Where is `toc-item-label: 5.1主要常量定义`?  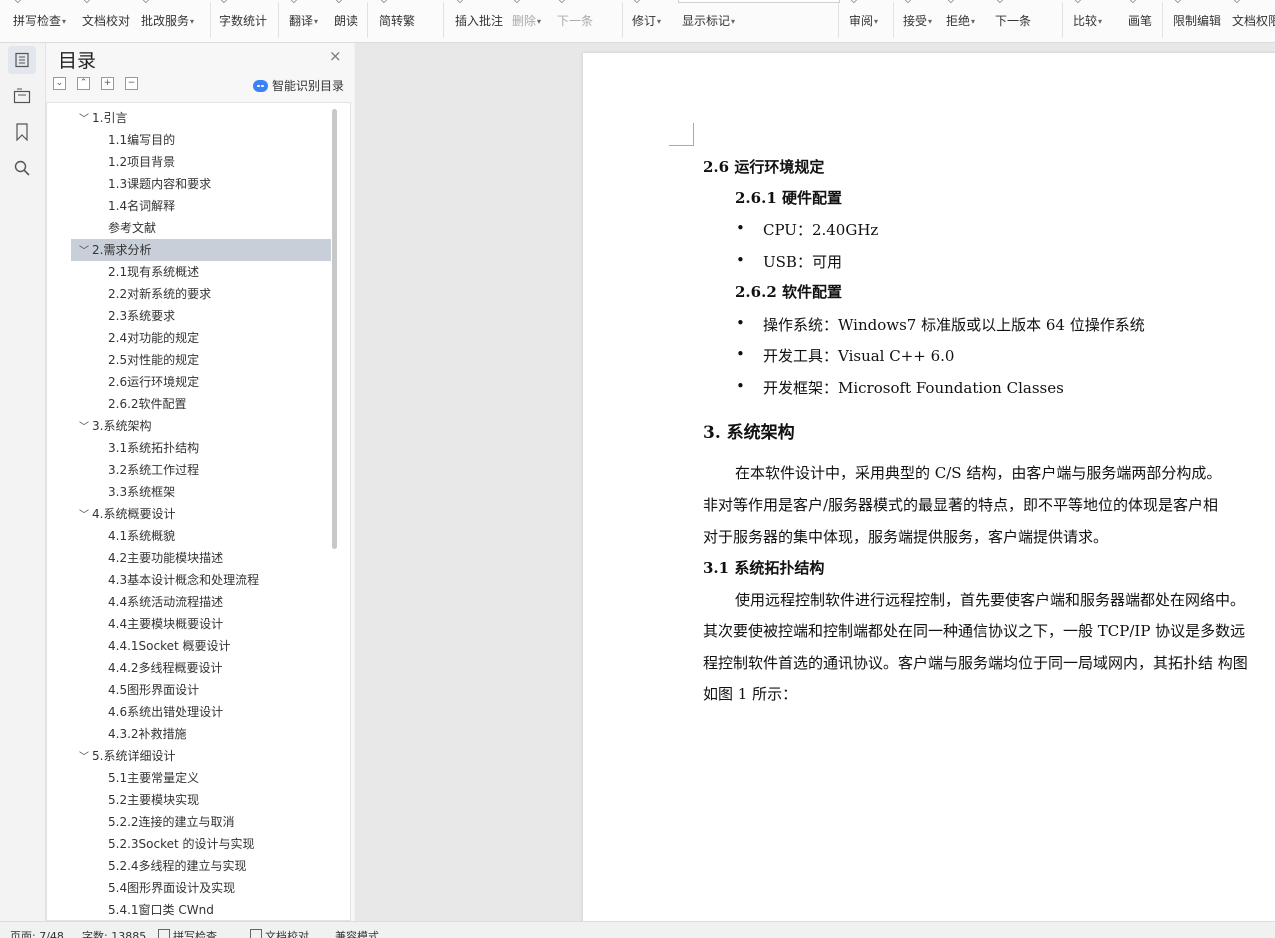 toc-item-label: 5.1主要常量定义 is located at coordinates (154, 778).